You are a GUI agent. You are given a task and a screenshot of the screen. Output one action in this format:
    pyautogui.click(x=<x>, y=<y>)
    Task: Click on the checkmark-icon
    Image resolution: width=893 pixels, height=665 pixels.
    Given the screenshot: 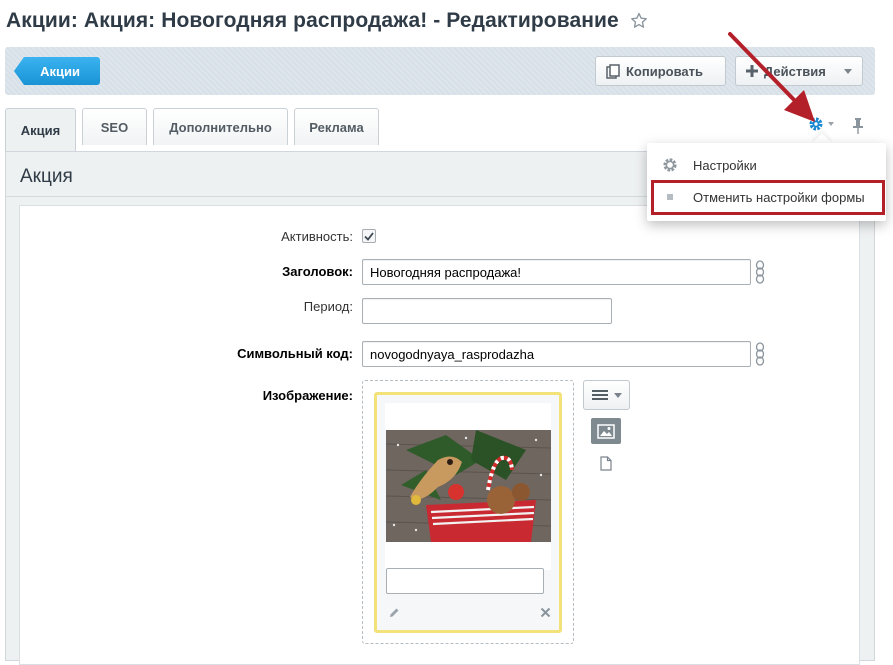 What is the action you would take?
    pyautogui.click(x=369, y=236)
    